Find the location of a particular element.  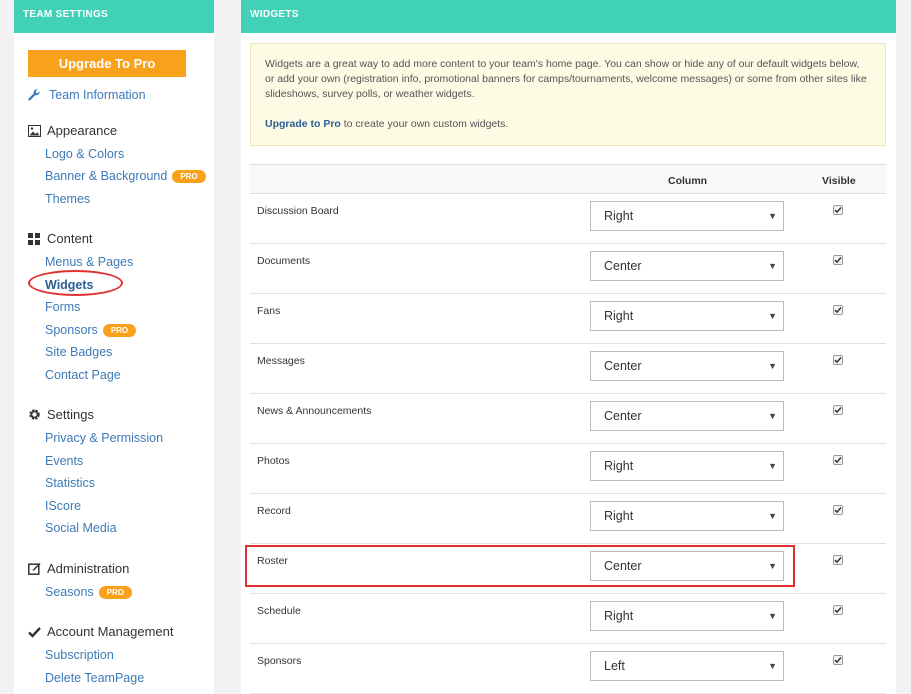

column-header-column: Column is located at coordinates (688, 181).